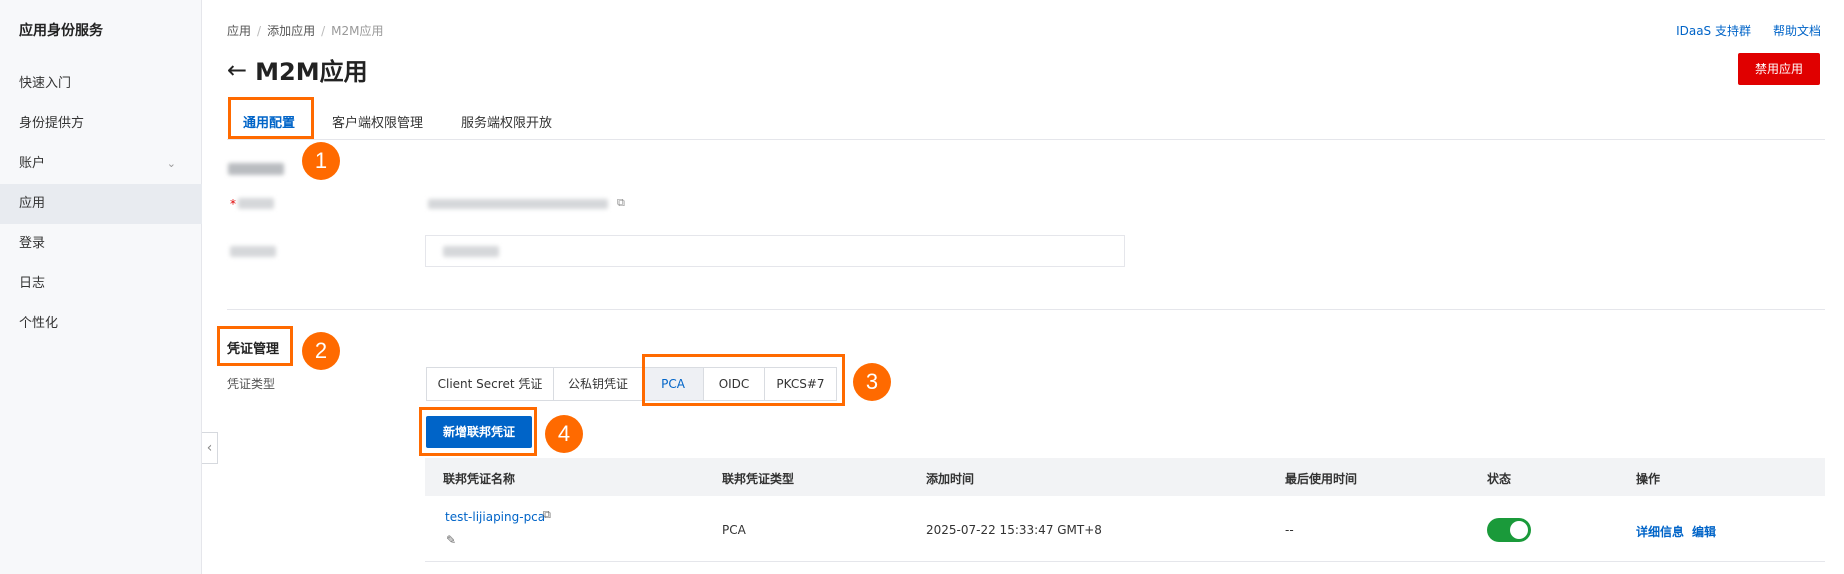 The width and height of the screenshot is (1844, 574). What do you see at coordinates (1779, 69) in the screenshot?
I see `disable-app-button: 禁用应用` at bounding box center [1779, 69].